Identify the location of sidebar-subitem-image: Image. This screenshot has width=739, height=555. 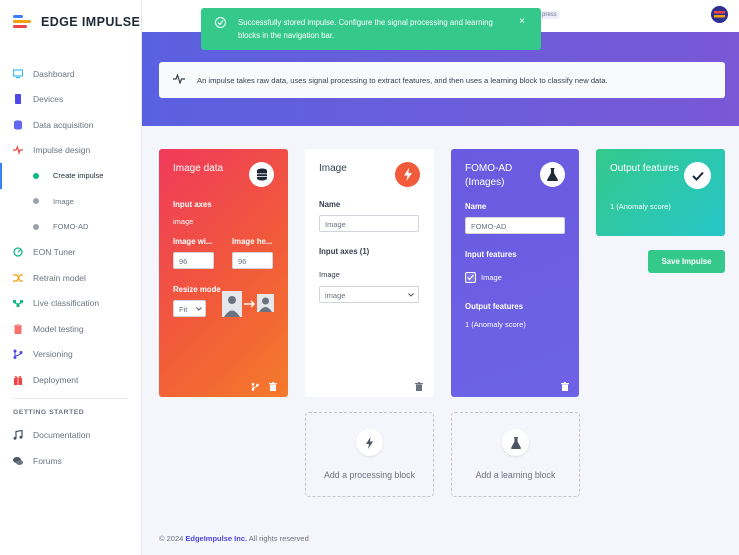
(70, 202).